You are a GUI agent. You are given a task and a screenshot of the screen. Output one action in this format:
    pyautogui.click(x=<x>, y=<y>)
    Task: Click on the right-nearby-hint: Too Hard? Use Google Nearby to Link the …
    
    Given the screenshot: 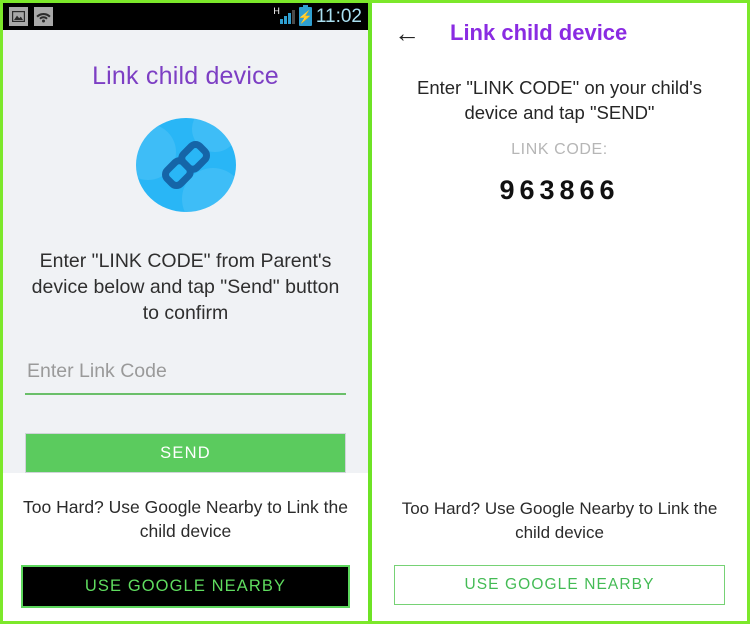 What is the action you would take?
    pyautogui.click(x=559, y=520)
    